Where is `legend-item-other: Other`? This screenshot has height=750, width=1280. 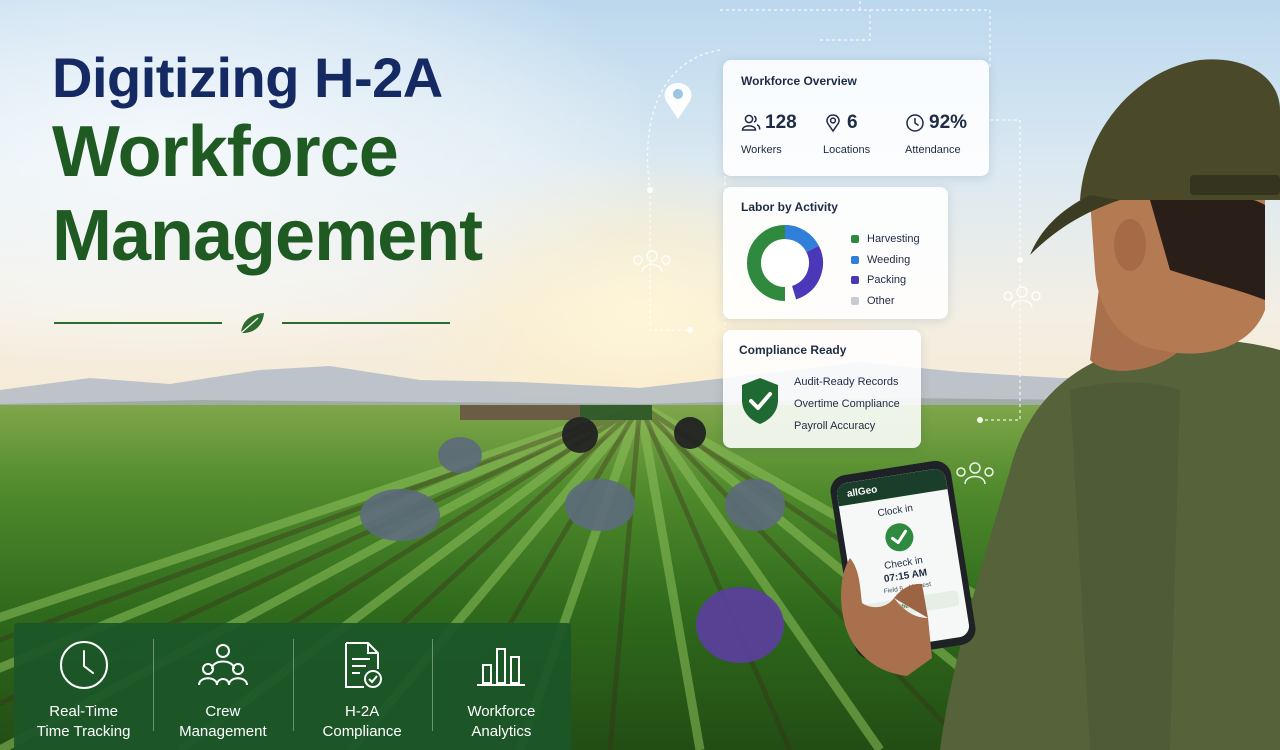
legend-item-other: Other is located at coordinates (885, 301).